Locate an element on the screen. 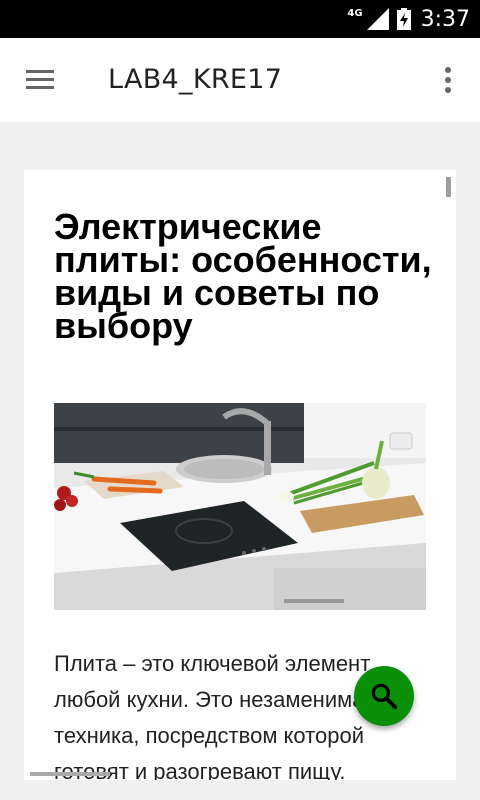  search-icon is located at coordinates (384, 696).